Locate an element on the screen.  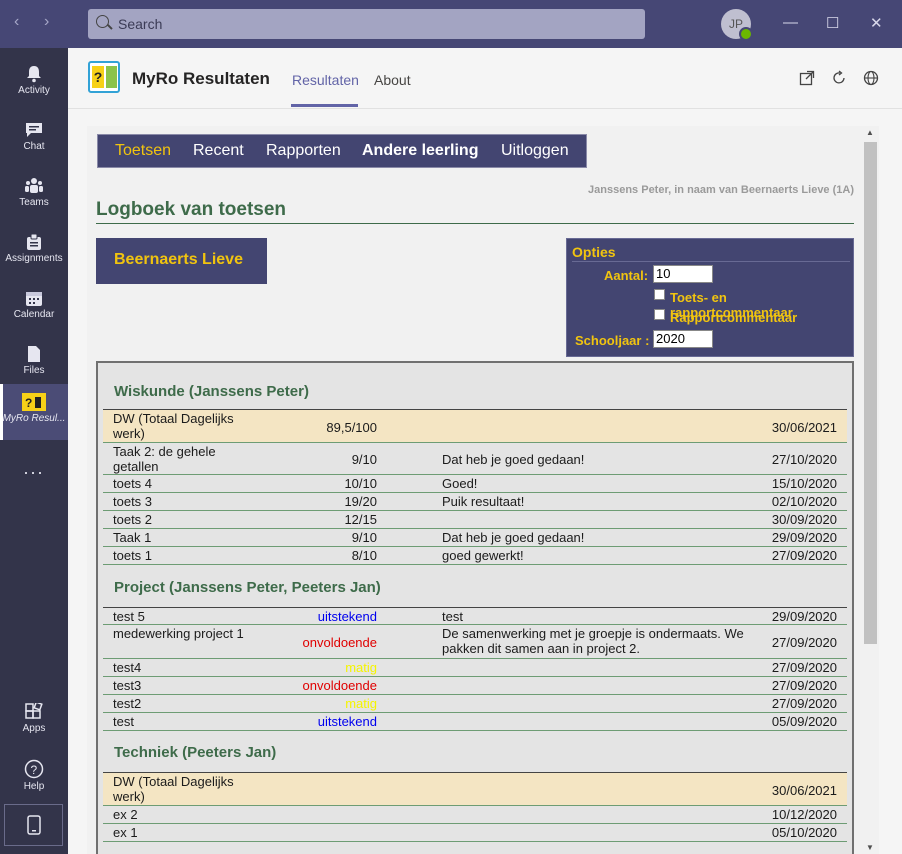
result-row: test4 matig 27/09/2020 is located at coordinates (475, 668).